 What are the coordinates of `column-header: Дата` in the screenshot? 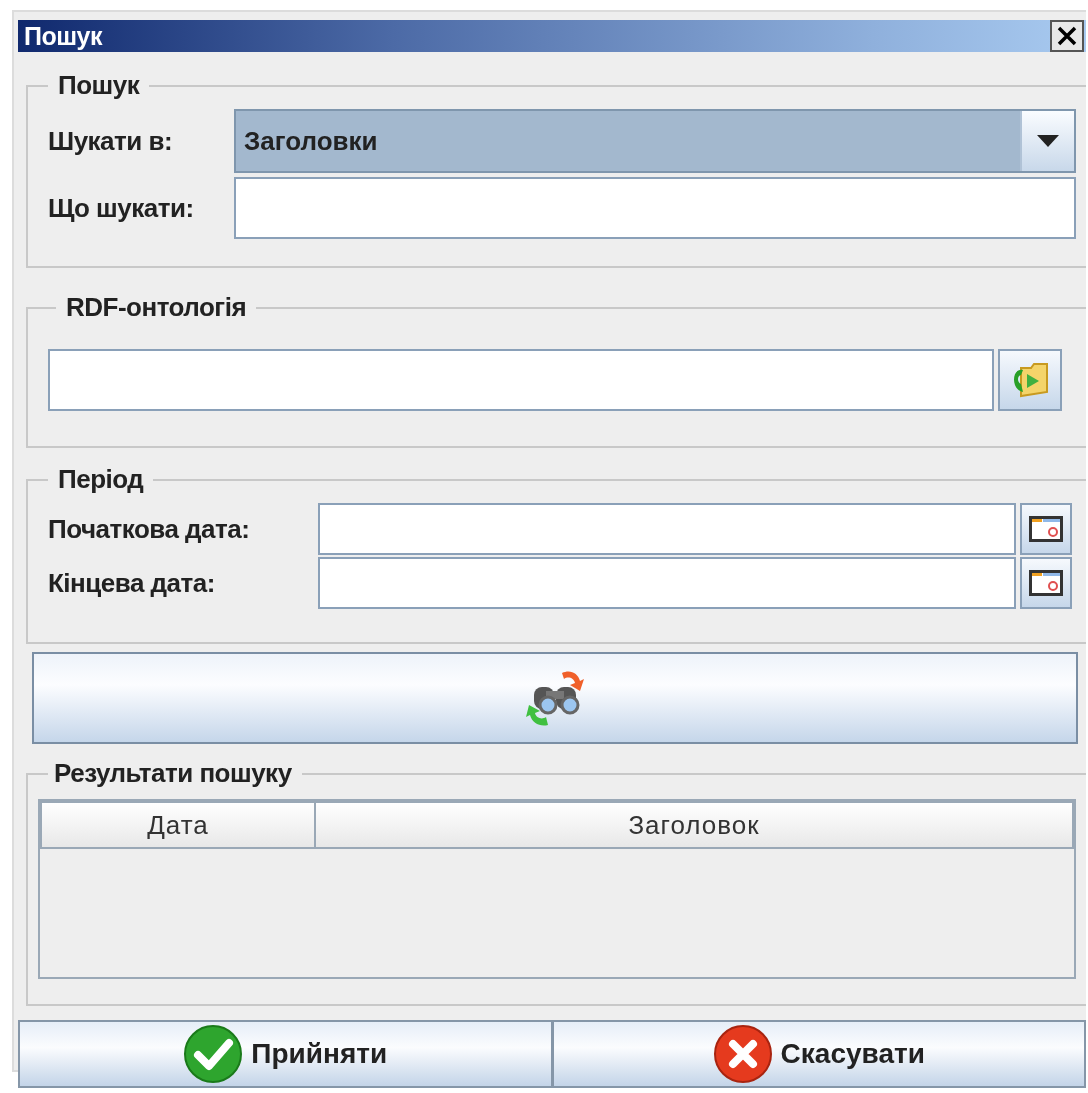 It's located at (178, 825).